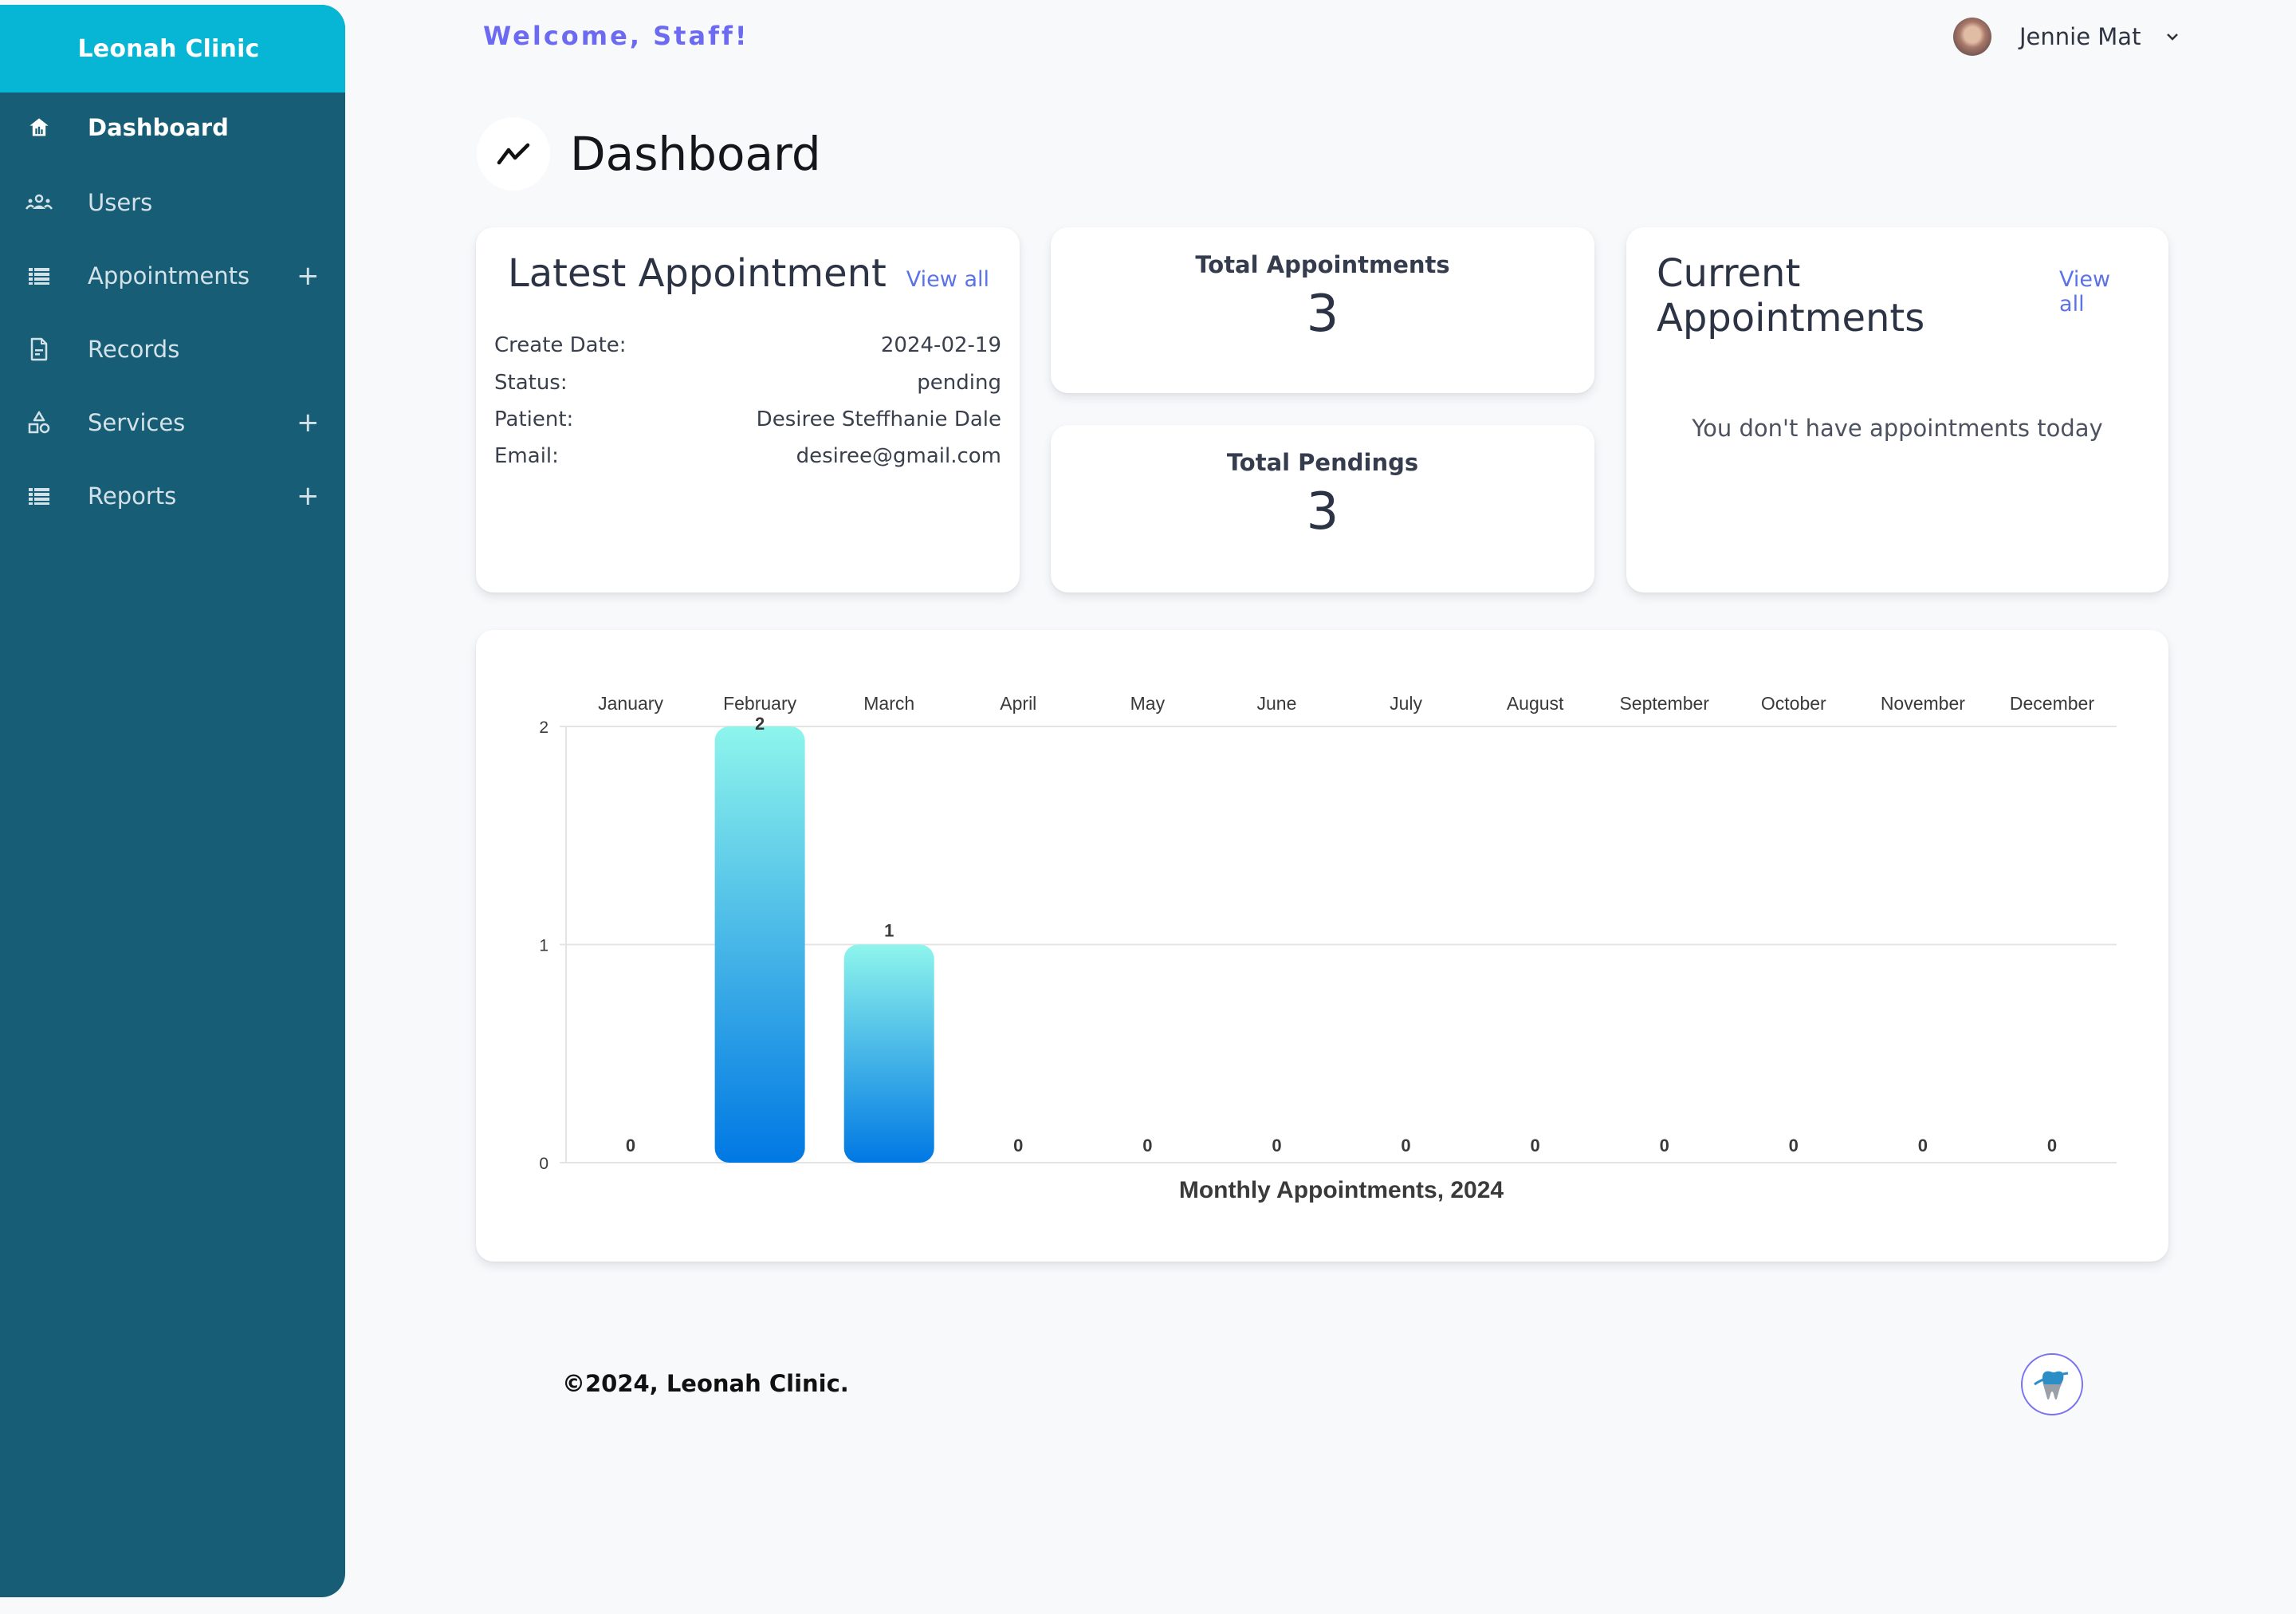 The width and height of the screenshot is (2296, 1614). Describe the element at coordinates (747, 383) in the screenshot. I see `detail-row: Status: pending` at that location.